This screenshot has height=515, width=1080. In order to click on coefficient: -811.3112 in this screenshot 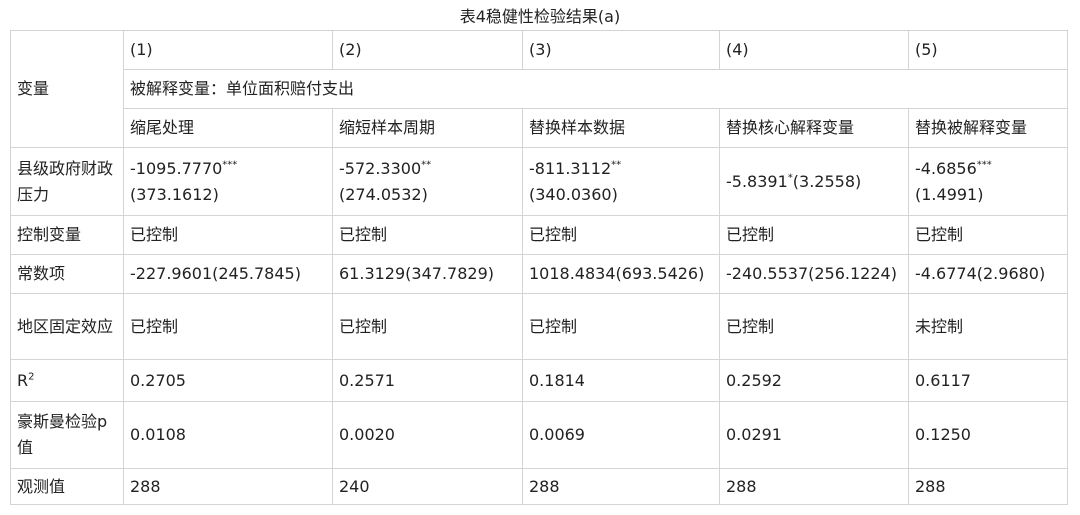, I will do `click(570, 168)`.